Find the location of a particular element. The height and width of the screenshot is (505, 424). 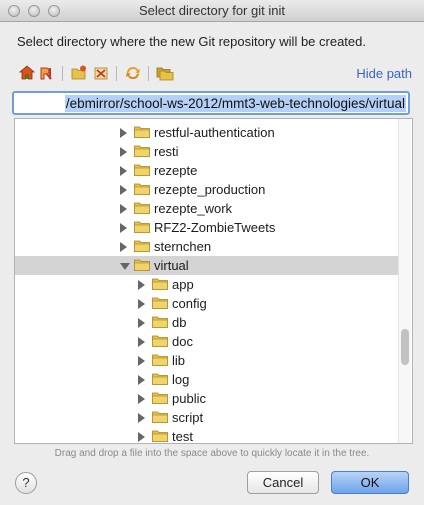

tree-row: lib is located at coordinates (207, 360).